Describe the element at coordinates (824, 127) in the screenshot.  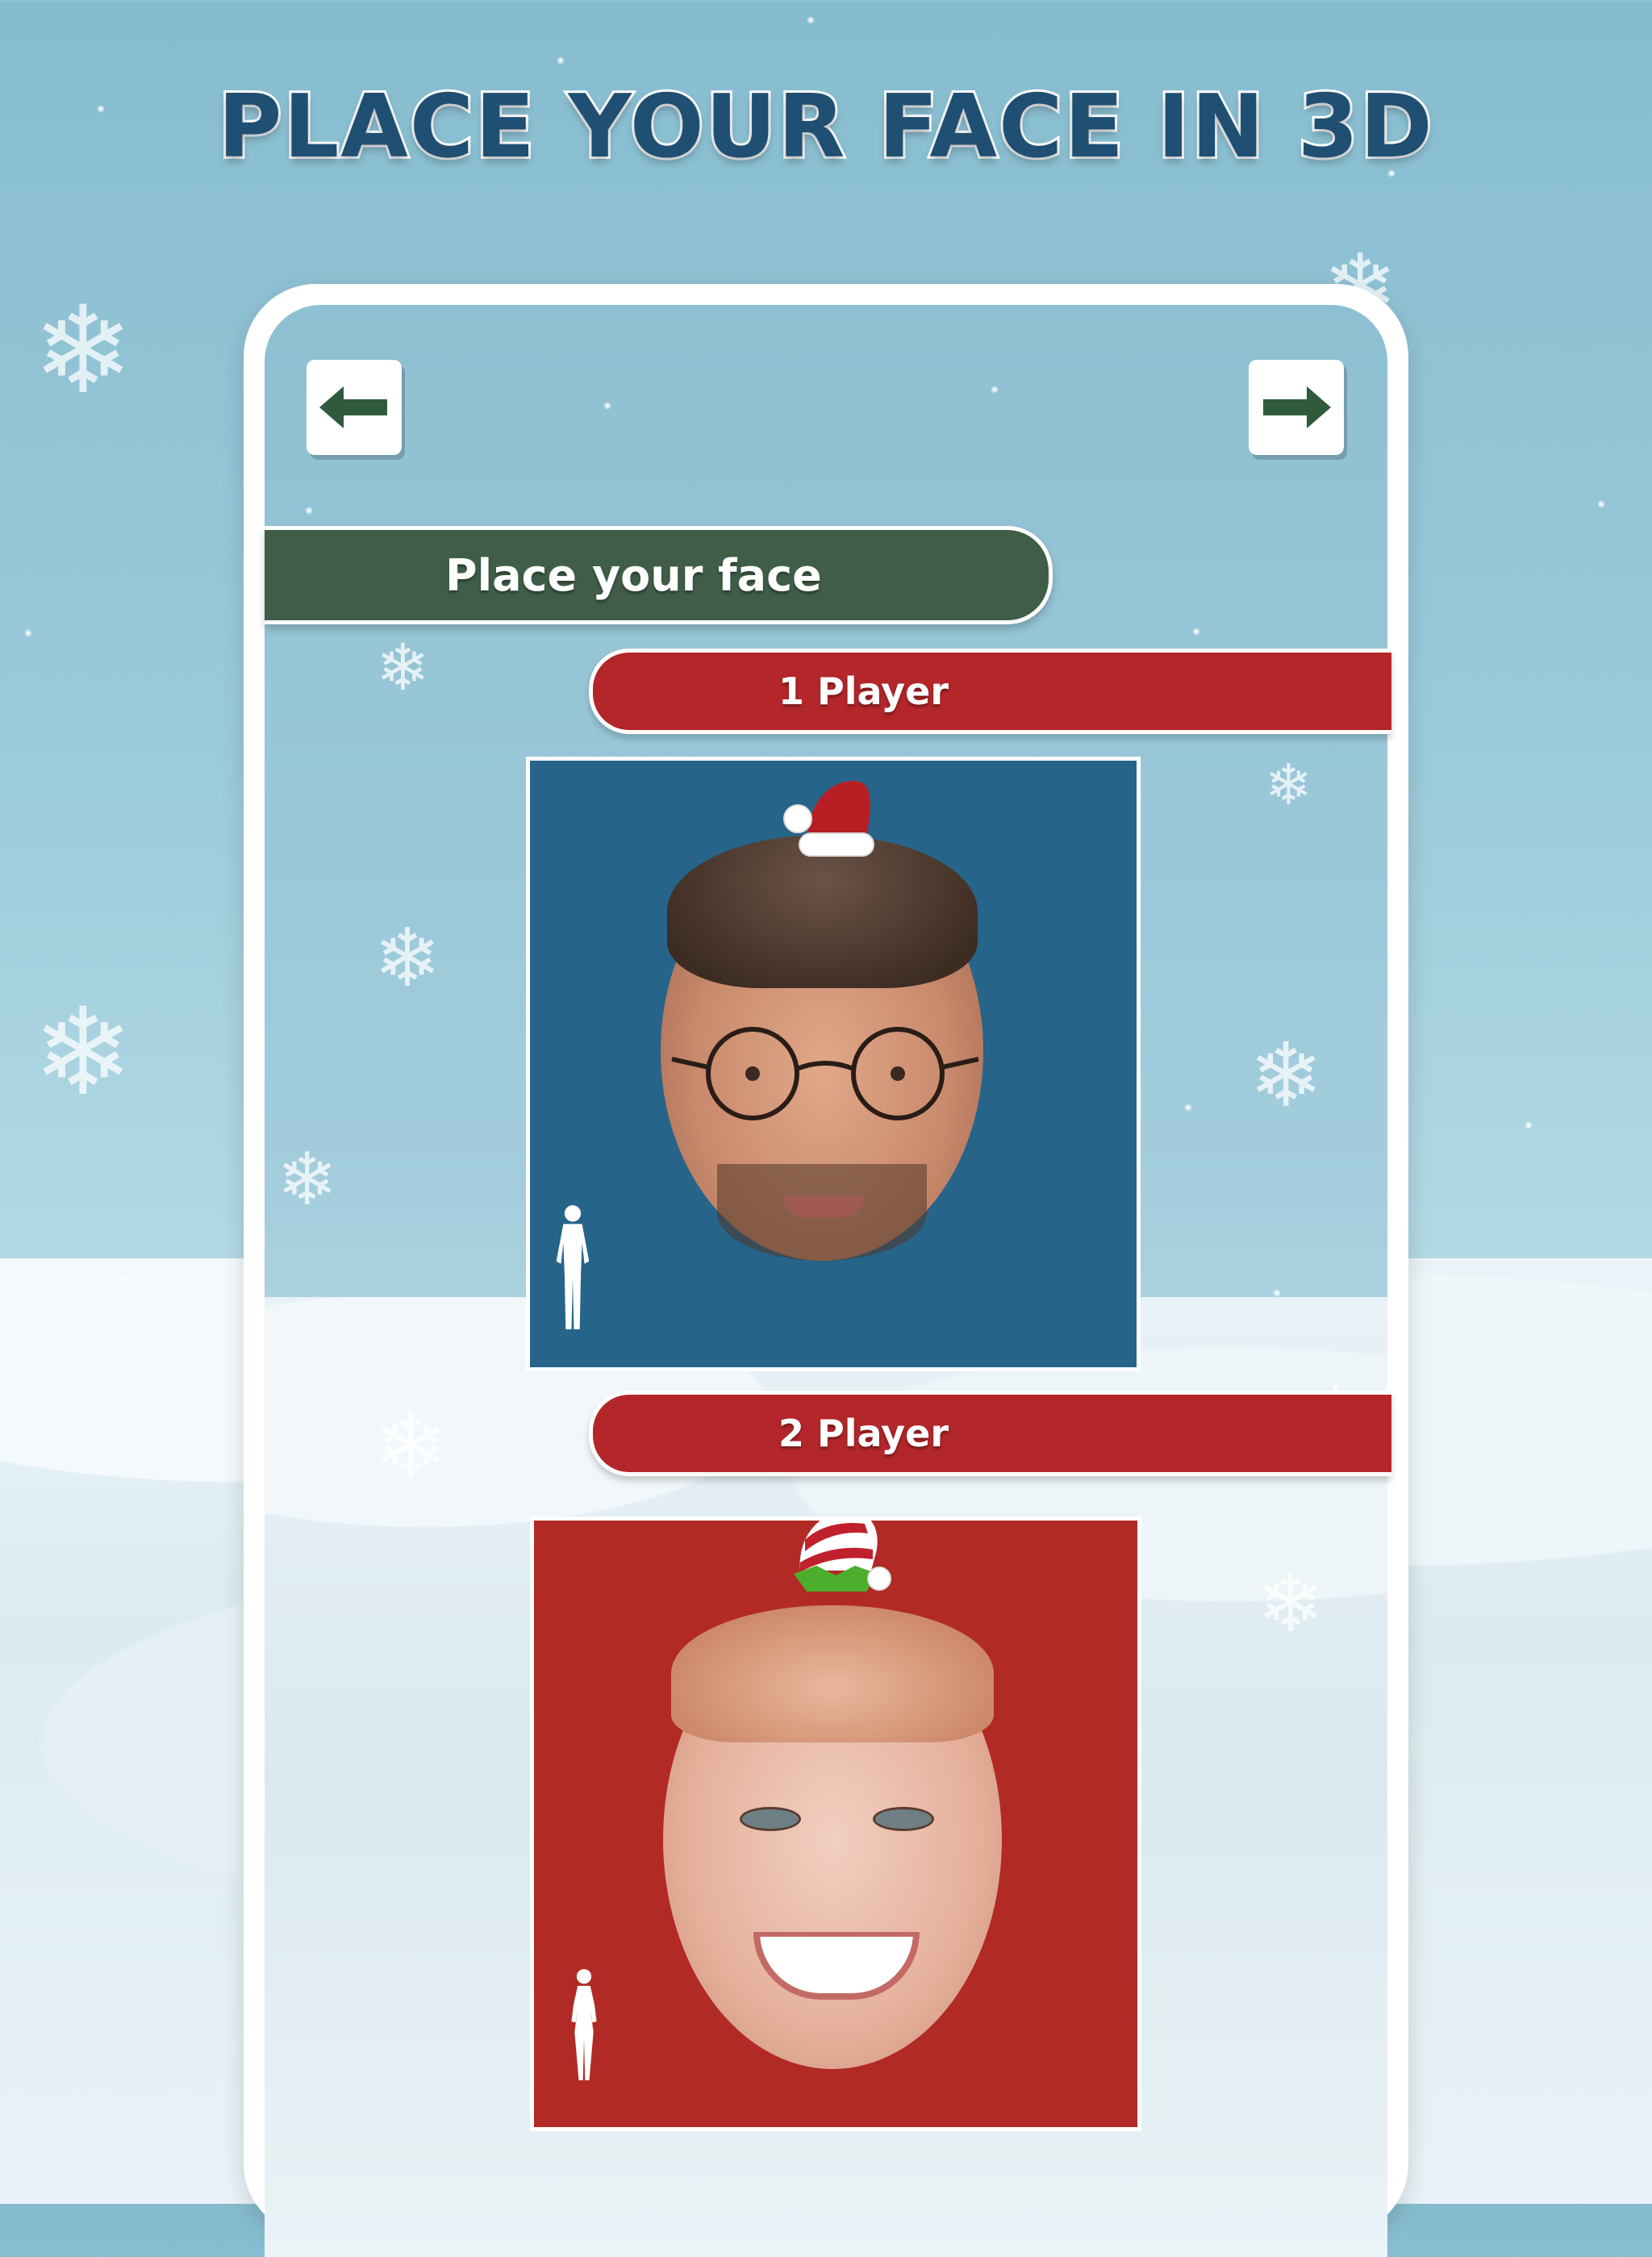
I see `page-headline: PLACE YOUR FACE IN 3D` at that location.